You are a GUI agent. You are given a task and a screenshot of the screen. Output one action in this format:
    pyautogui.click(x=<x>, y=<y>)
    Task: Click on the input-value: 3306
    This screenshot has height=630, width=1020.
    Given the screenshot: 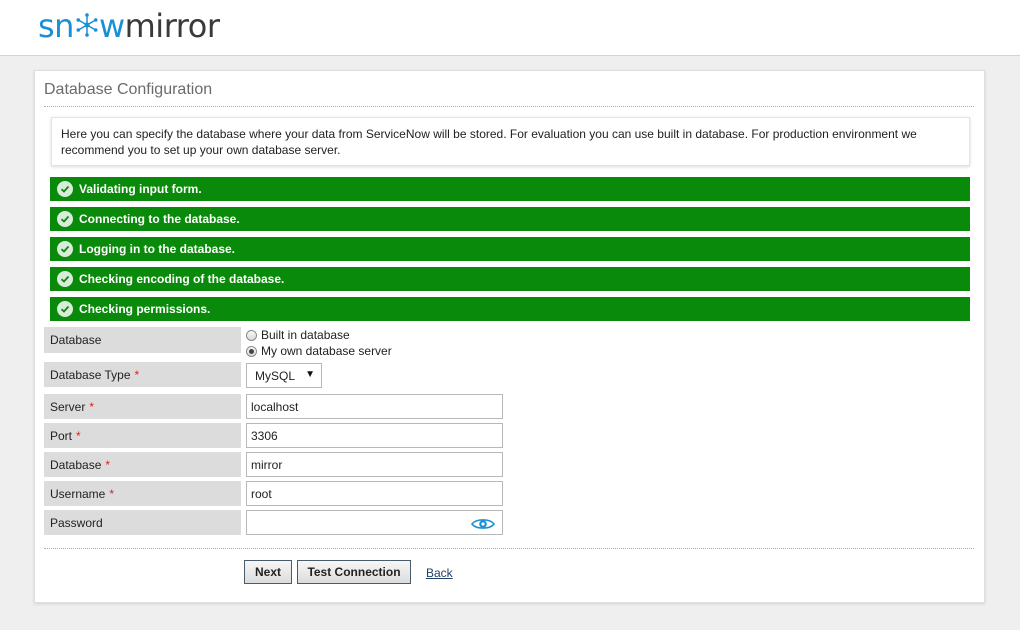 What is the action you would take?
    pyautogui.click(x=264, y=435)
    